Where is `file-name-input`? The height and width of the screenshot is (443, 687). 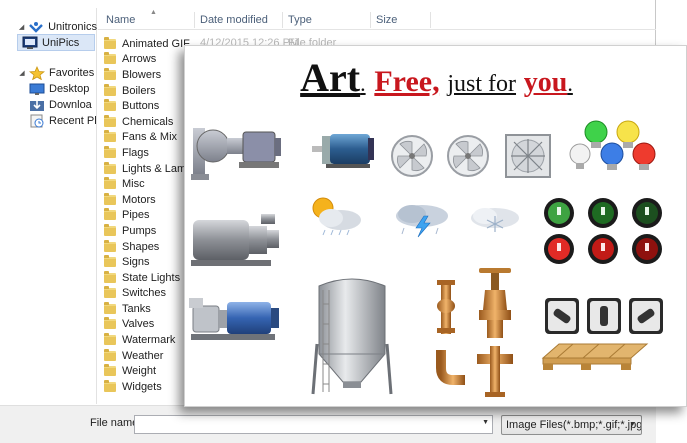 file-name-input is located at coordinates (305, 424).